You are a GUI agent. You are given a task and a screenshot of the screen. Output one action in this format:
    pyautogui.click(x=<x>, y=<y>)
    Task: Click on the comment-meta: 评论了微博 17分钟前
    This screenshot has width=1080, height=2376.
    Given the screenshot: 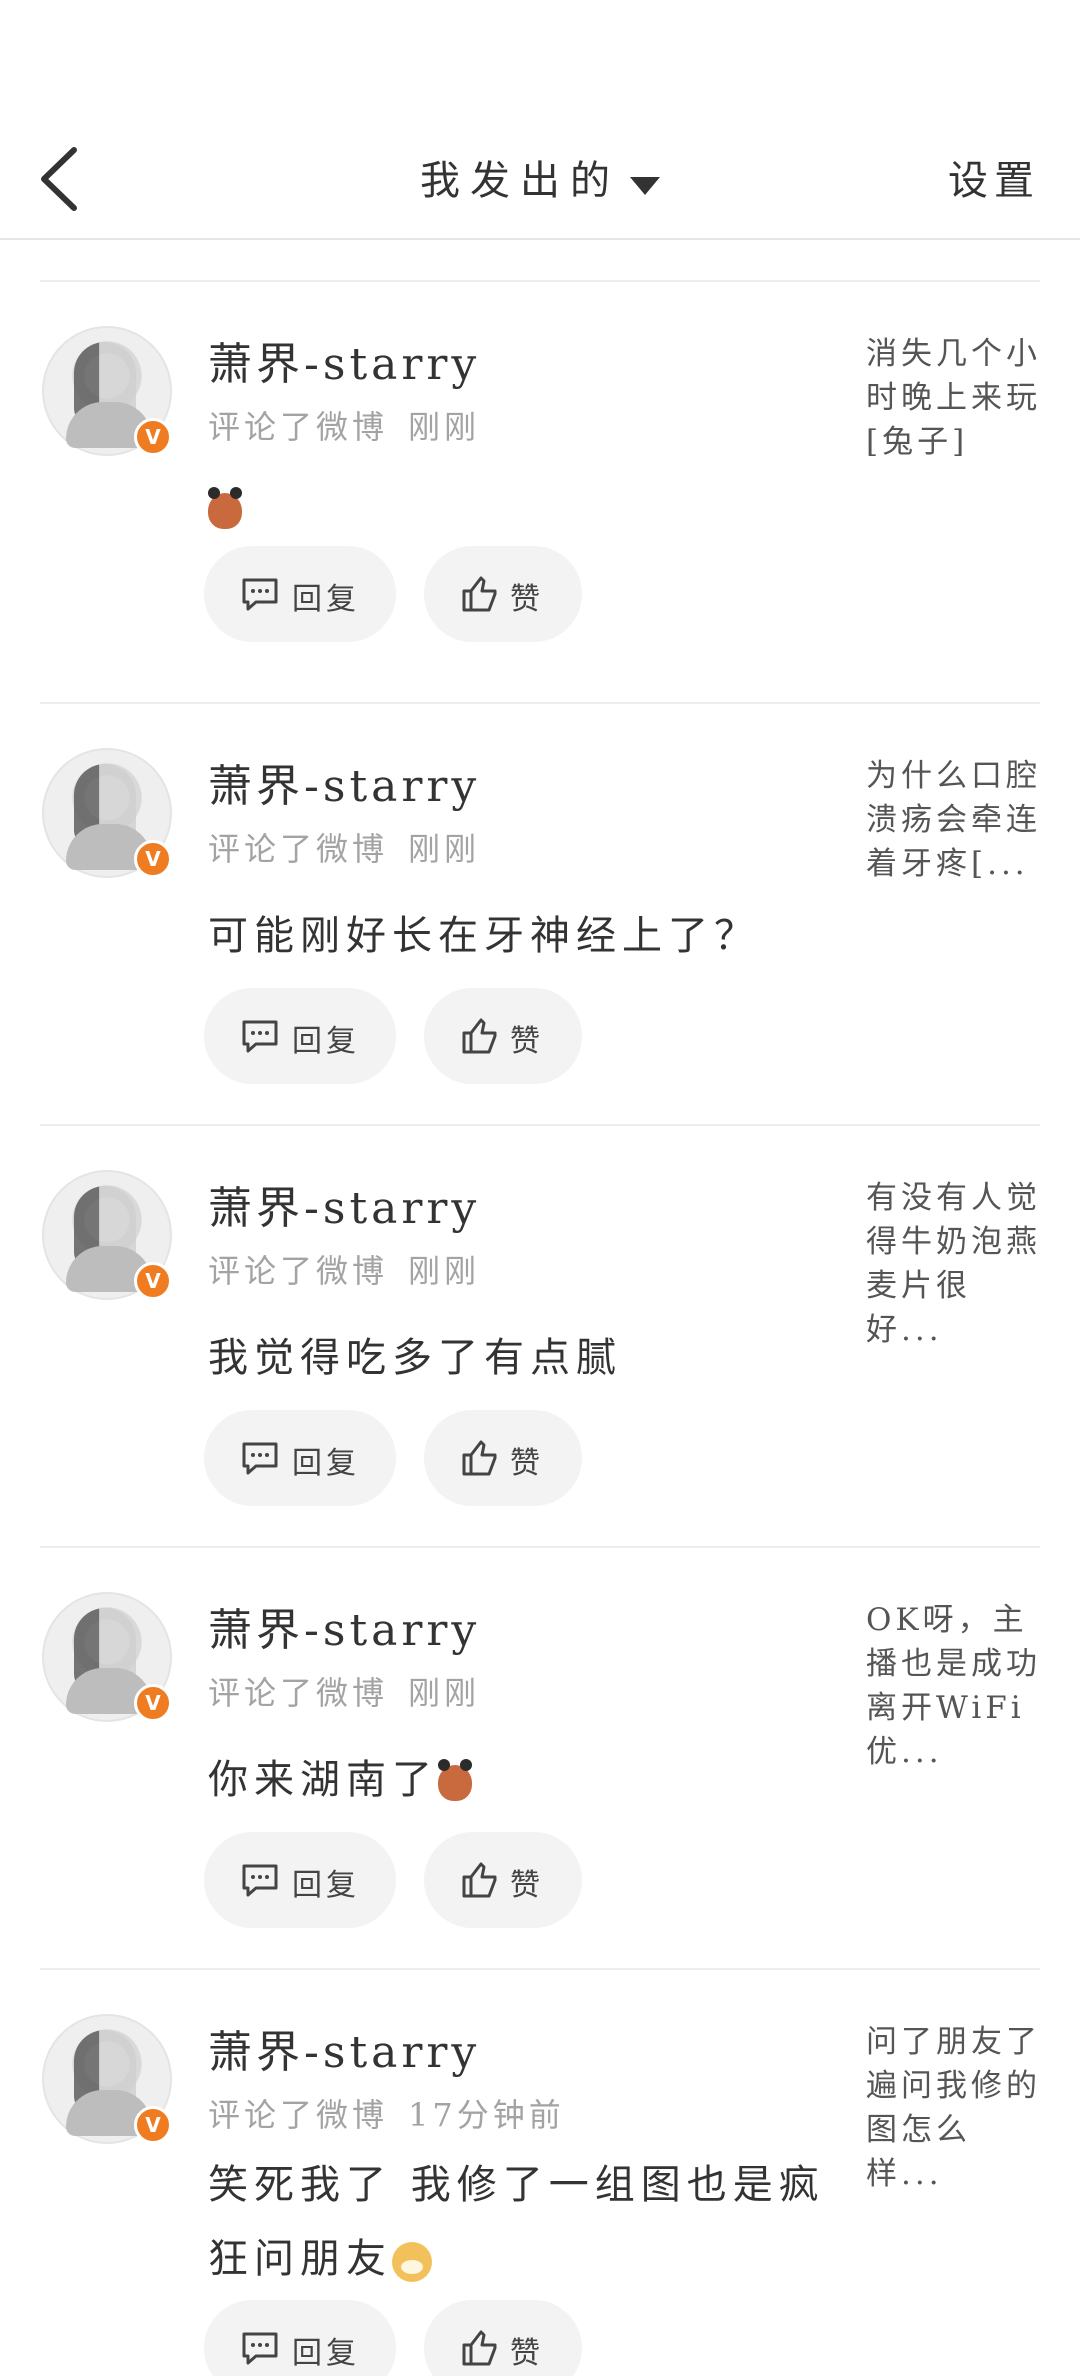 What is the action you would take?
    pyautogui.click(x=386, y=2113)
    